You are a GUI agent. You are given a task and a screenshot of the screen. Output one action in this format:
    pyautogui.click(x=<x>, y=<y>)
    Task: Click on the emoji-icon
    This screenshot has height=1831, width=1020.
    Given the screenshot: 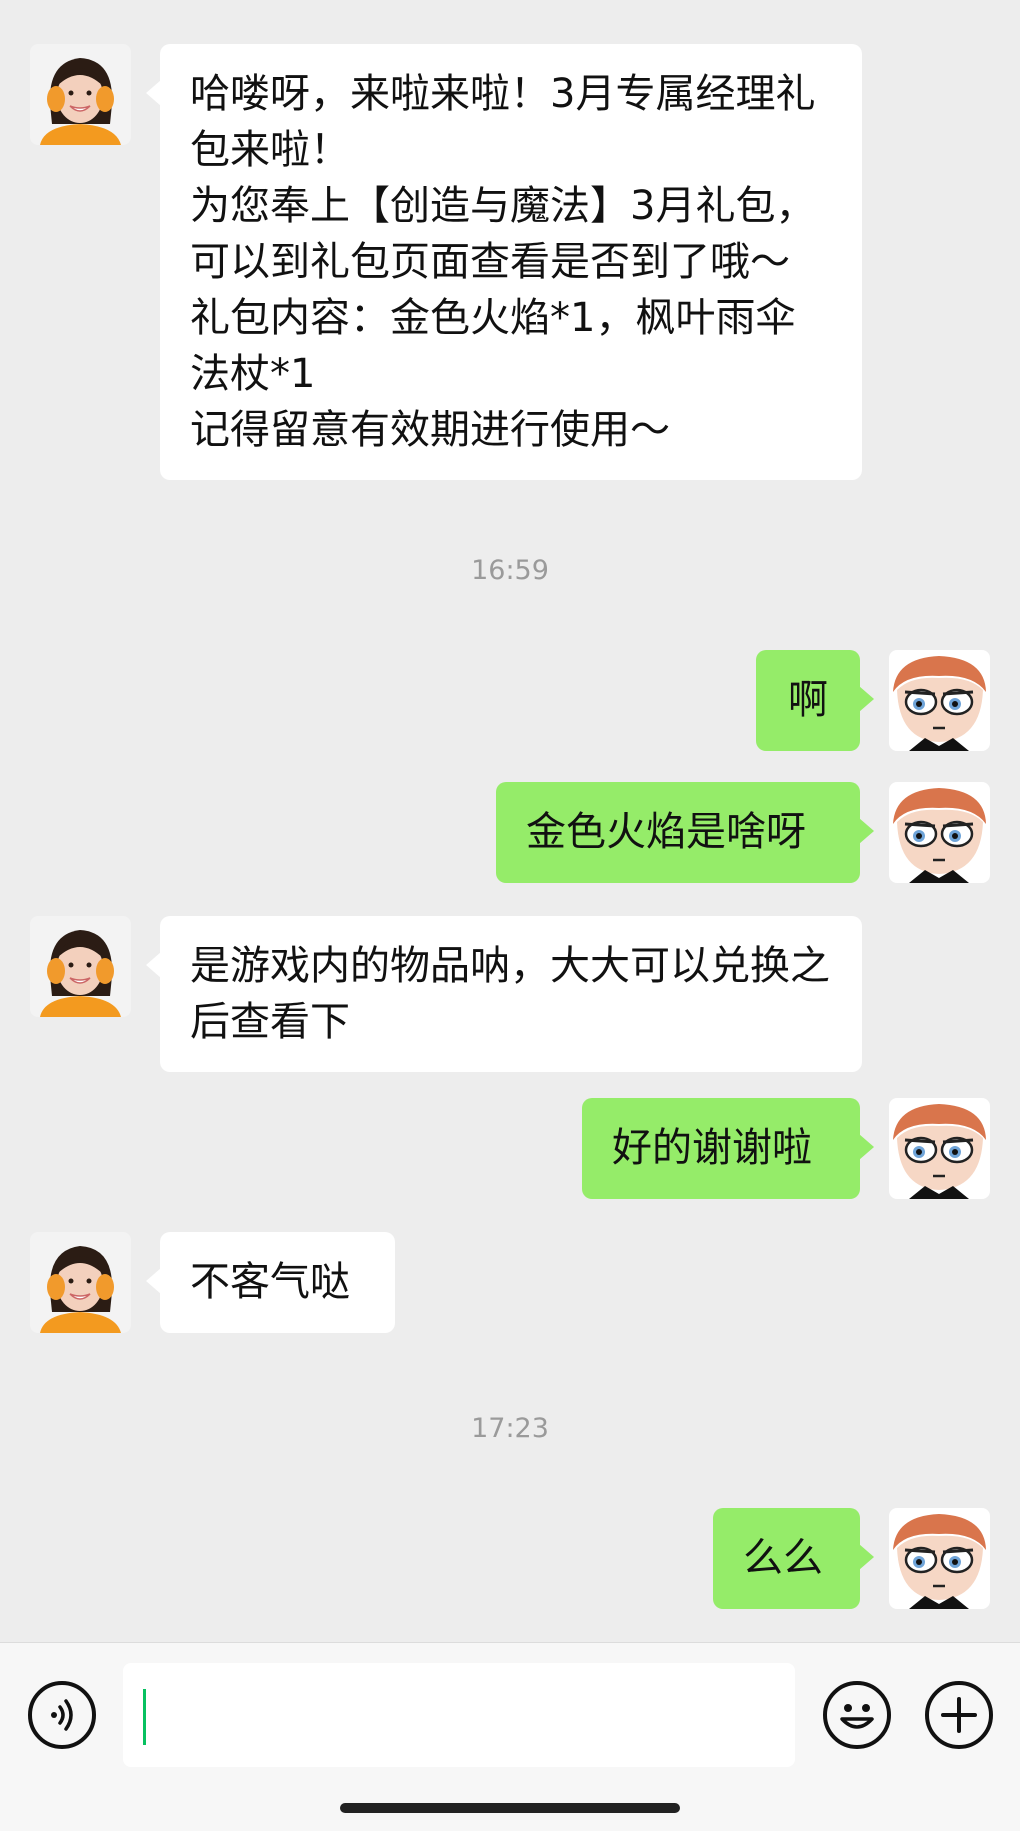 What is the action you would take?
    pyautogui.click(x=857, y=1715)
    